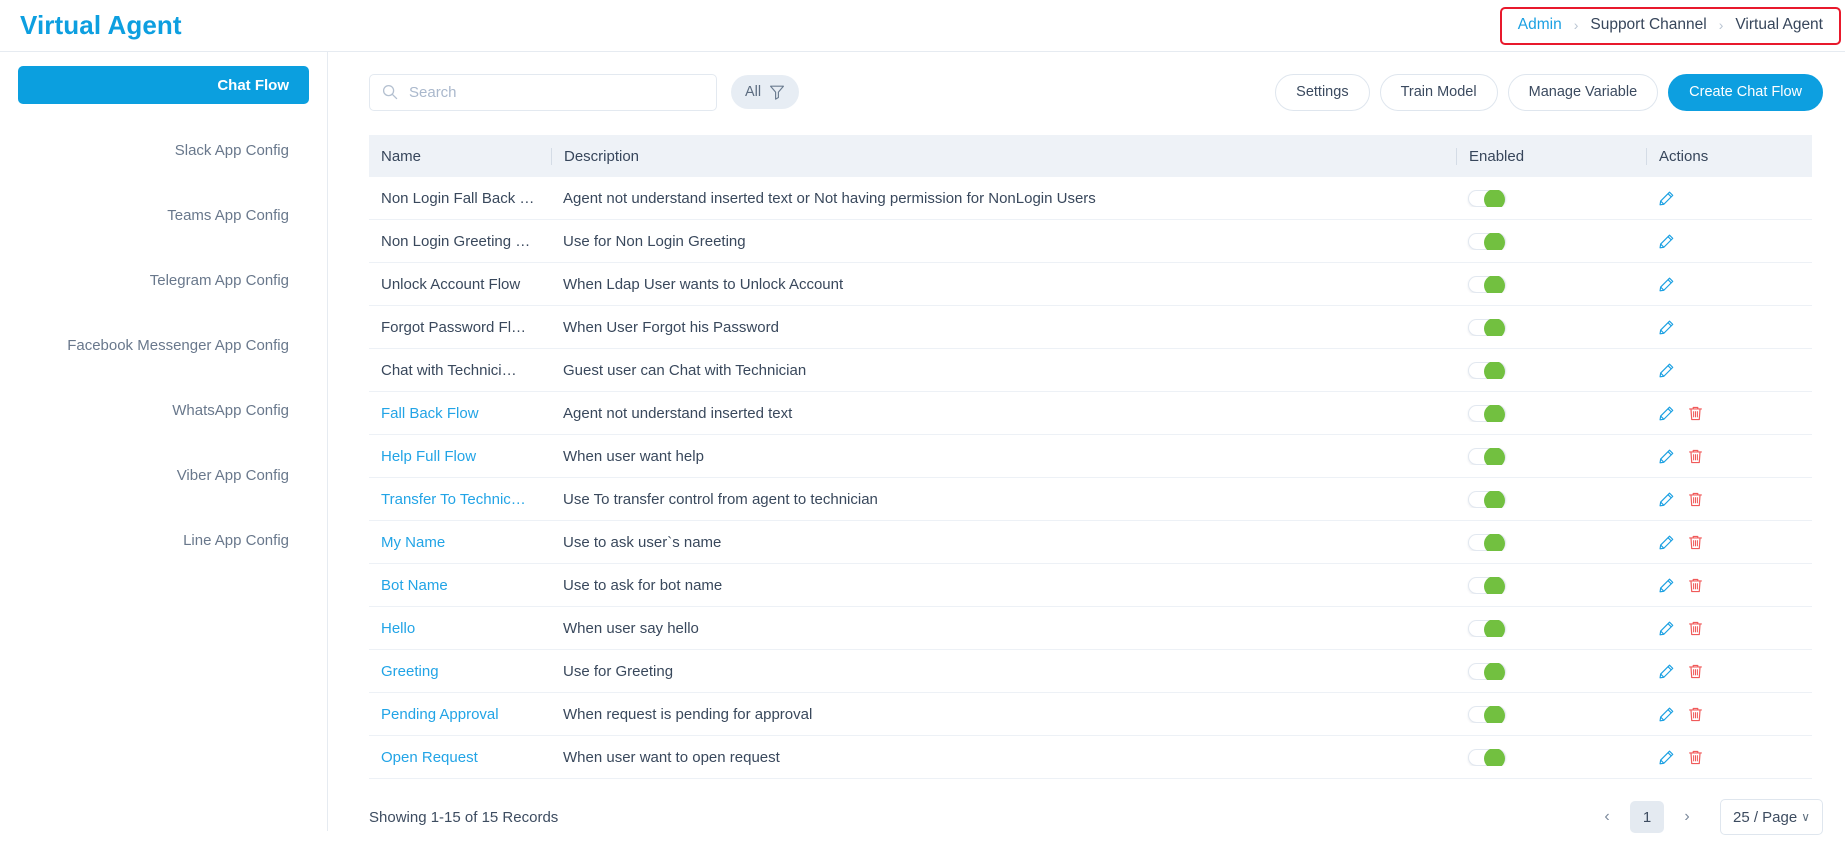 Image resolution: width=1845 pixels, height=842 pixels. Describe the element at coordinates (460, 413) in the screenshot. I see `chat-flow-name-link: Fall Back Flow` at that location.